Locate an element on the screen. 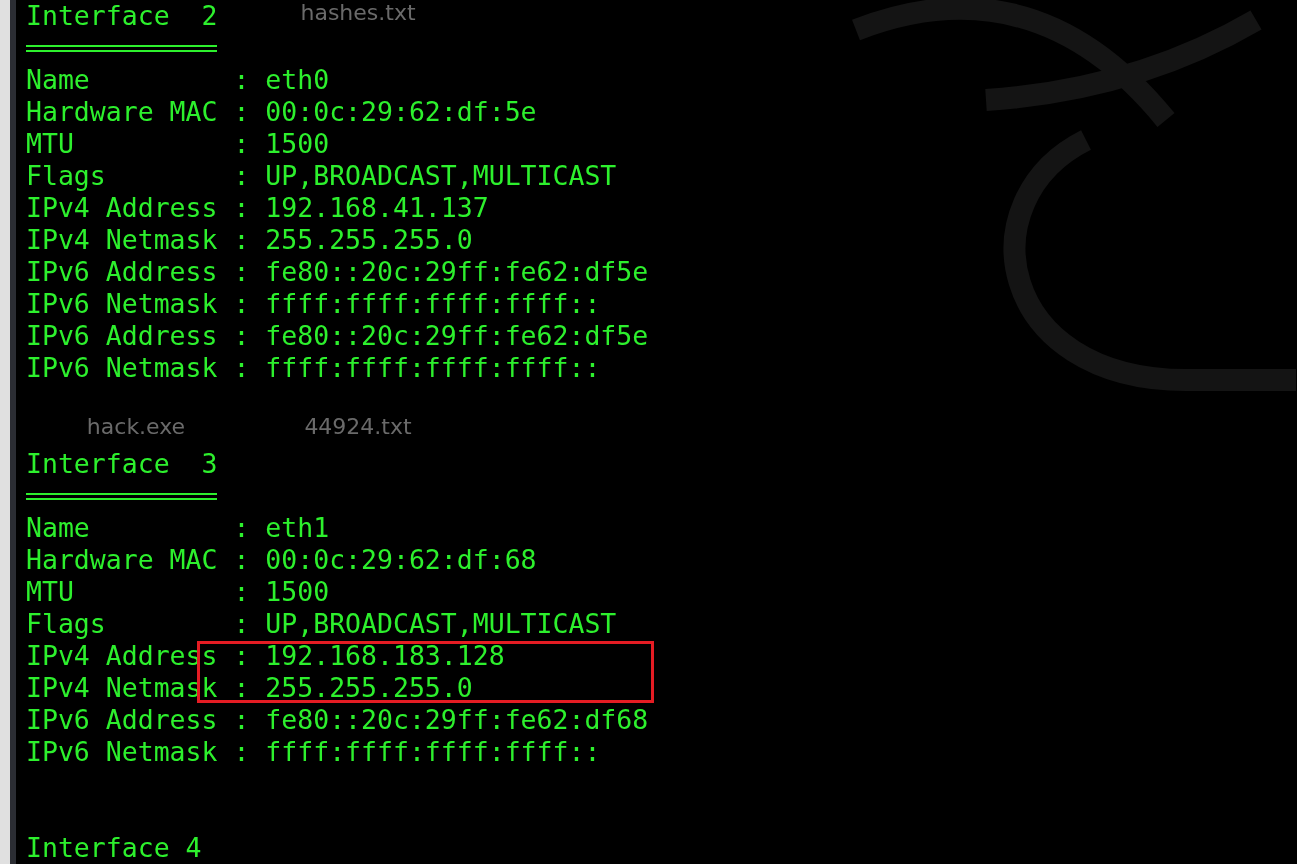 The height and width of the screenshot is (864, 1297). field-value: eth1 is located at coordinates (297, 528).